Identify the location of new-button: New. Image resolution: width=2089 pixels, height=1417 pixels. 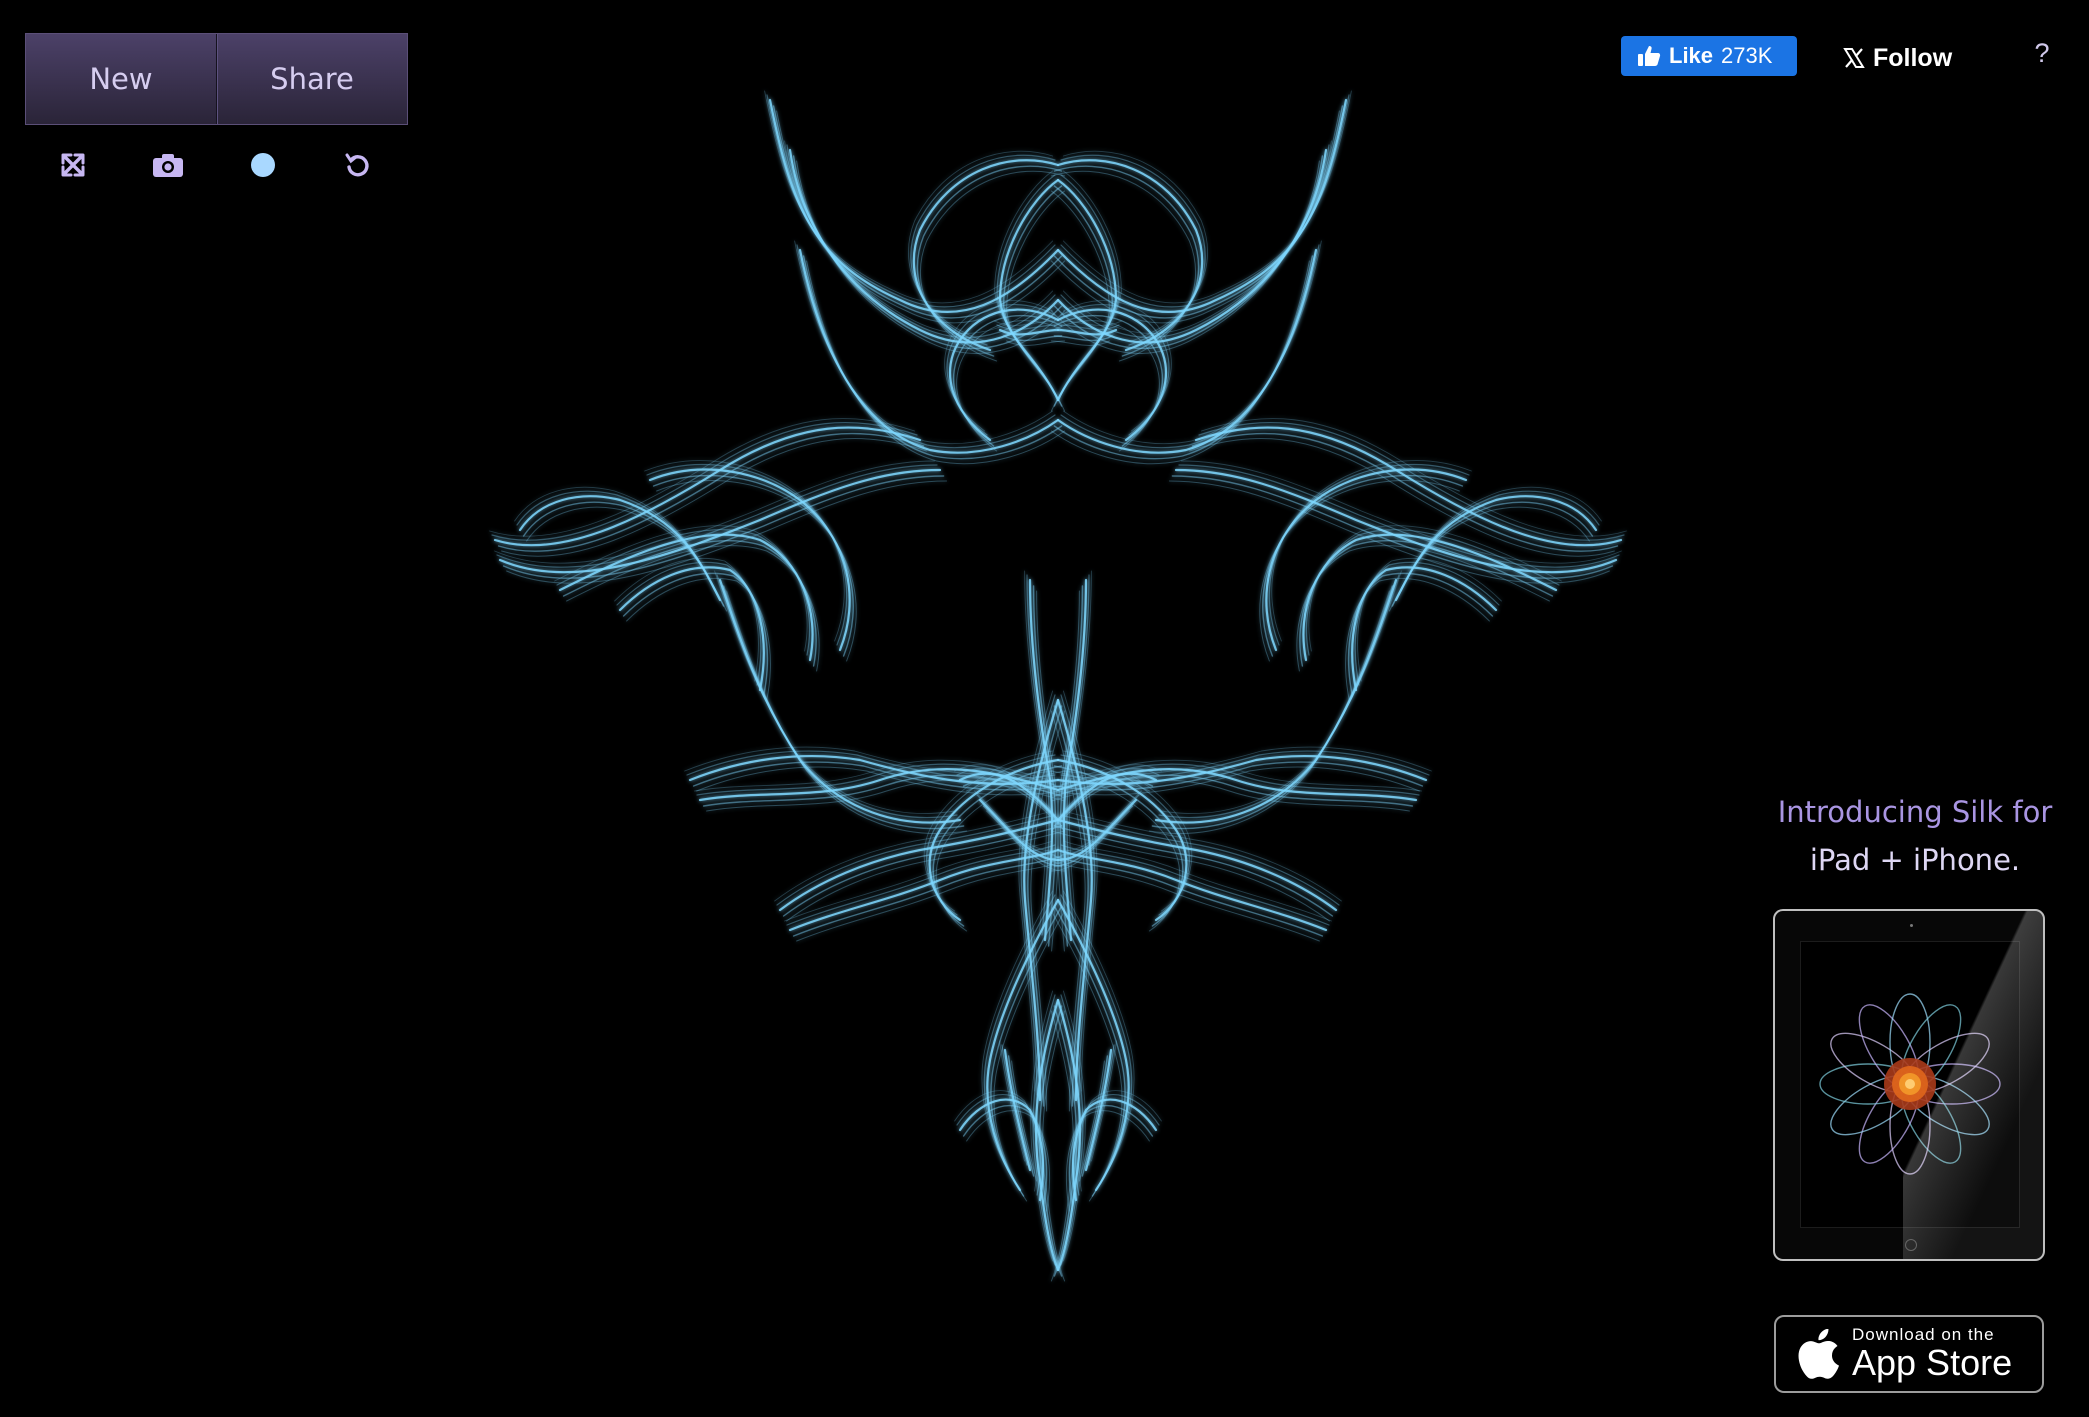
(121, 79).